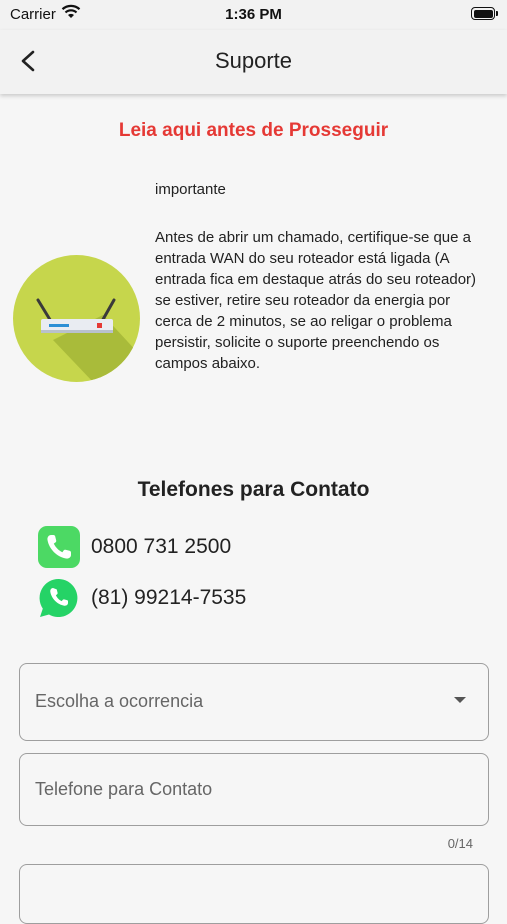 This screenshot has height=924, width=507. Describe the element at coordinates (460, 700) in the screenshot. I see `dropdown-arrow-icon` at that location.